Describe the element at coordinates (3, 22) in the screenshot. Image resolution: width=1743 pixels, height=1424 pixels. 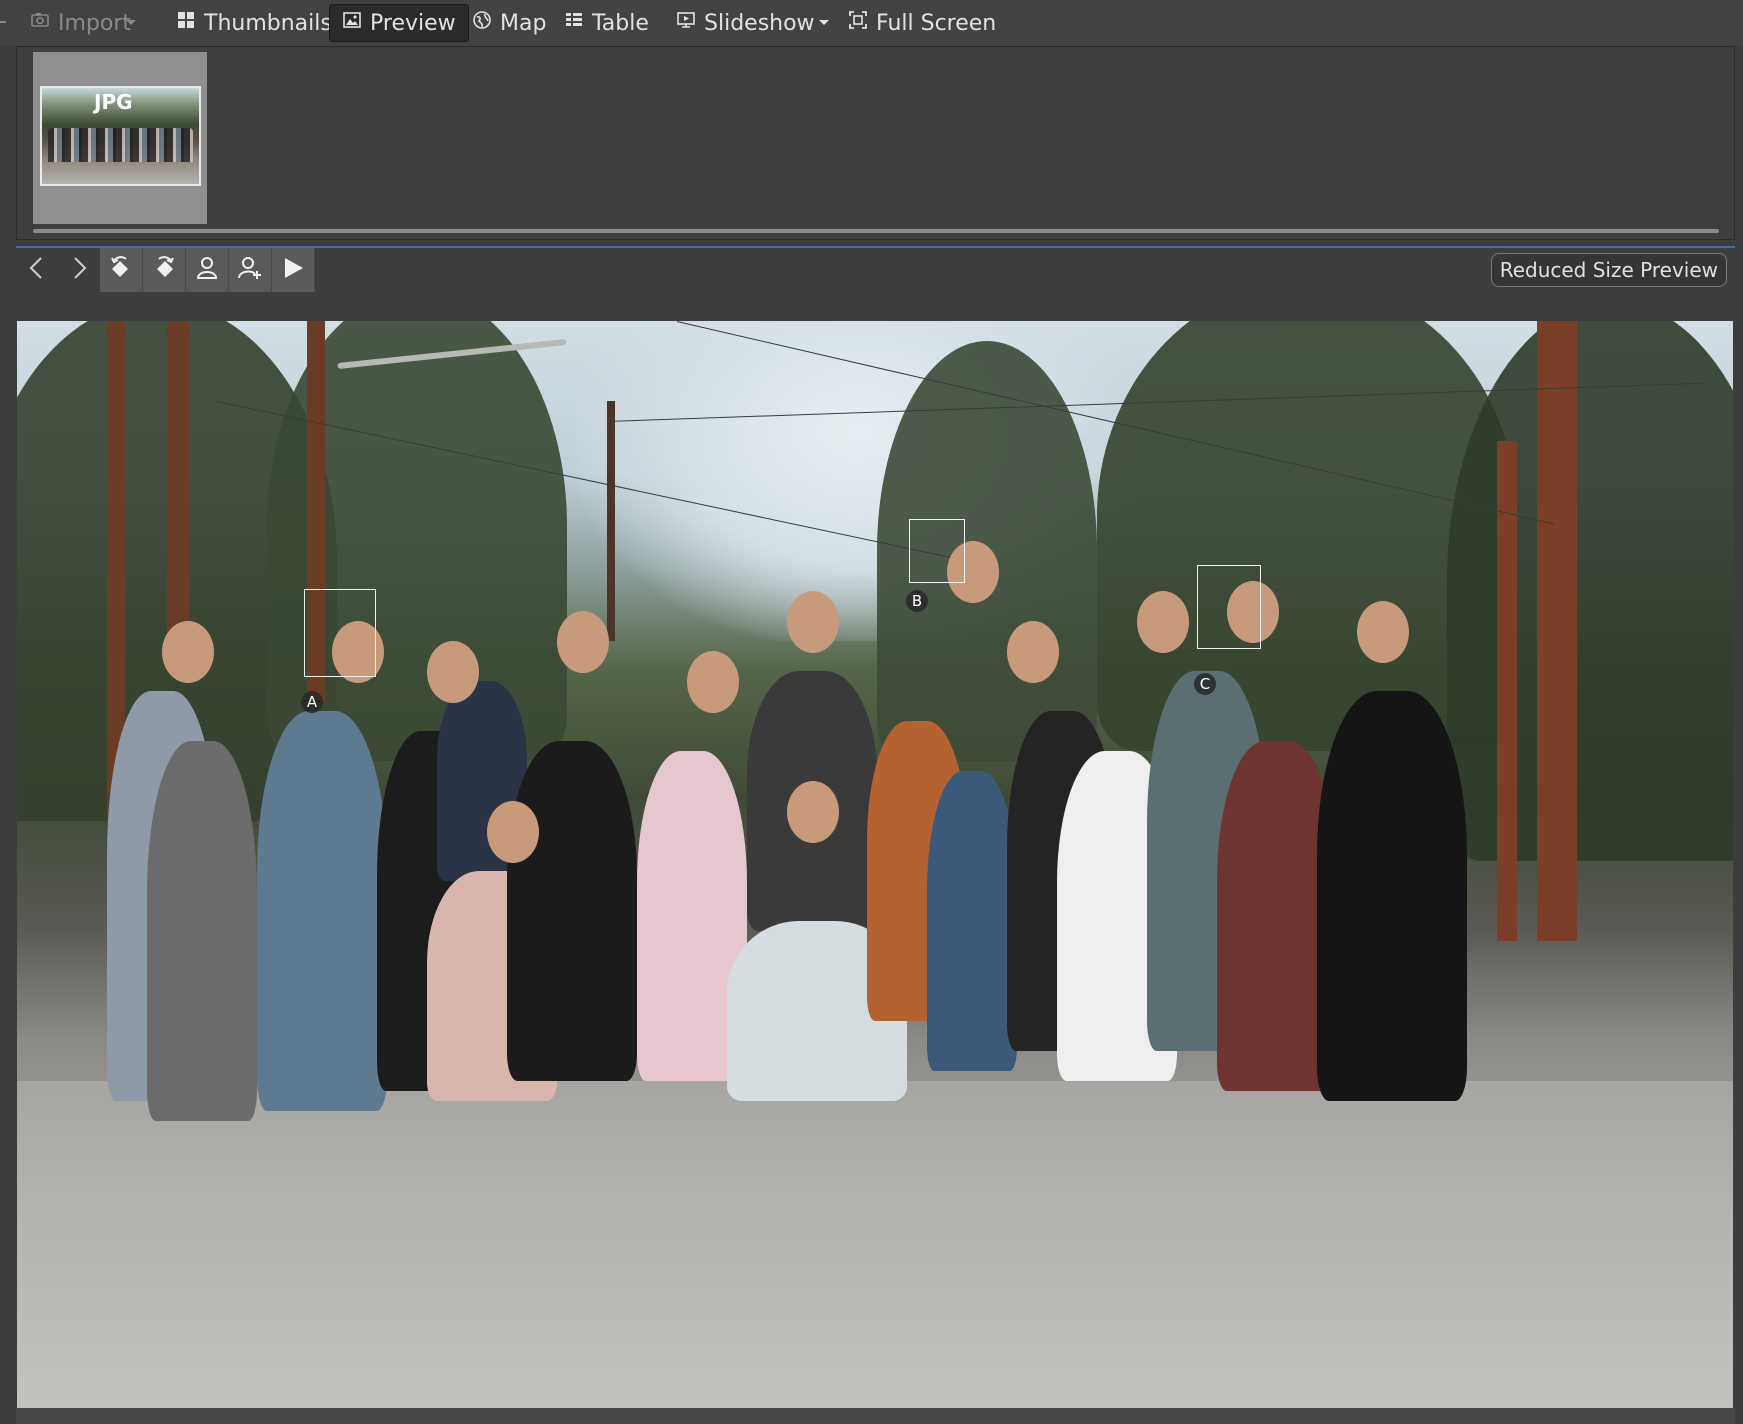
I see `panel-edge-marker` at that location.